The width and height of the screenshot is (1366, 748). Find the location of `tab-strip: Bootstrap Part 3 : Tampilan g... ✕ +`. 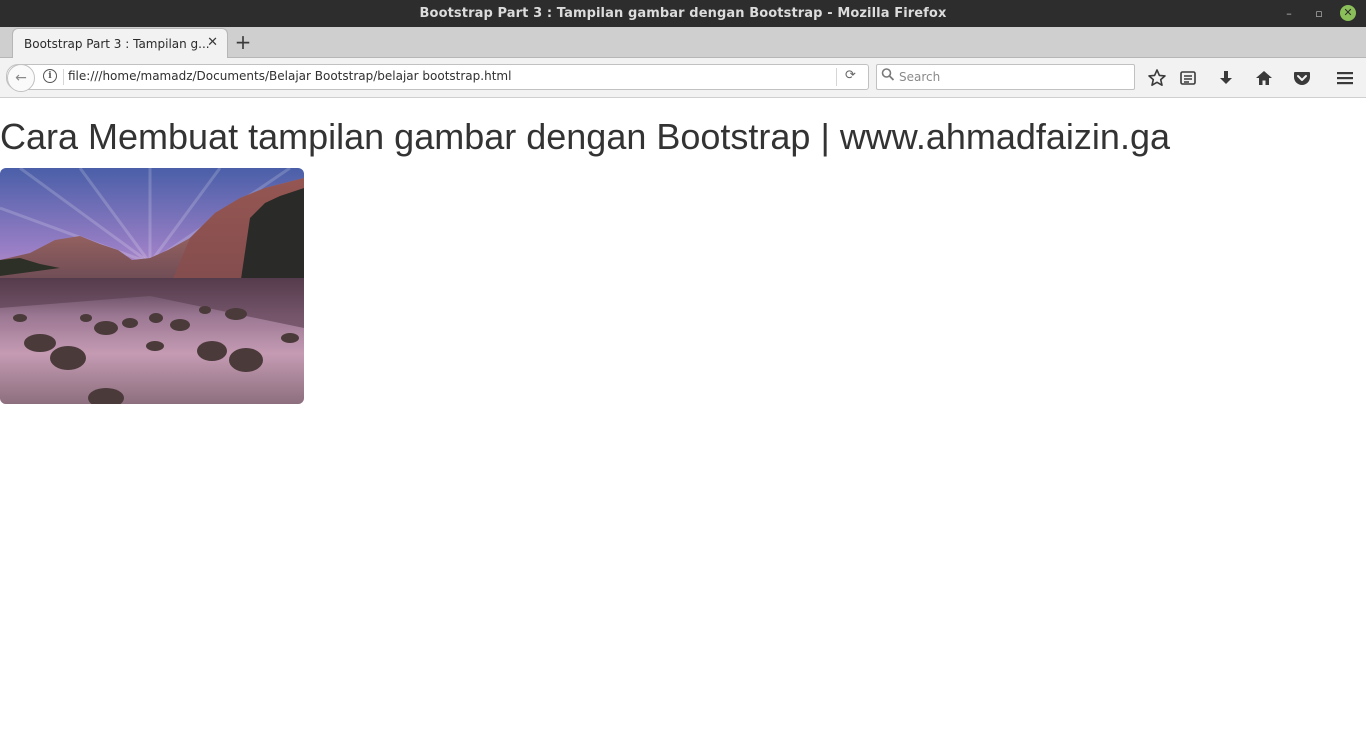

tab-strip: Bootstrap Part 3 : Tampilan g... ✕ + is located at coordinates (683, 42).